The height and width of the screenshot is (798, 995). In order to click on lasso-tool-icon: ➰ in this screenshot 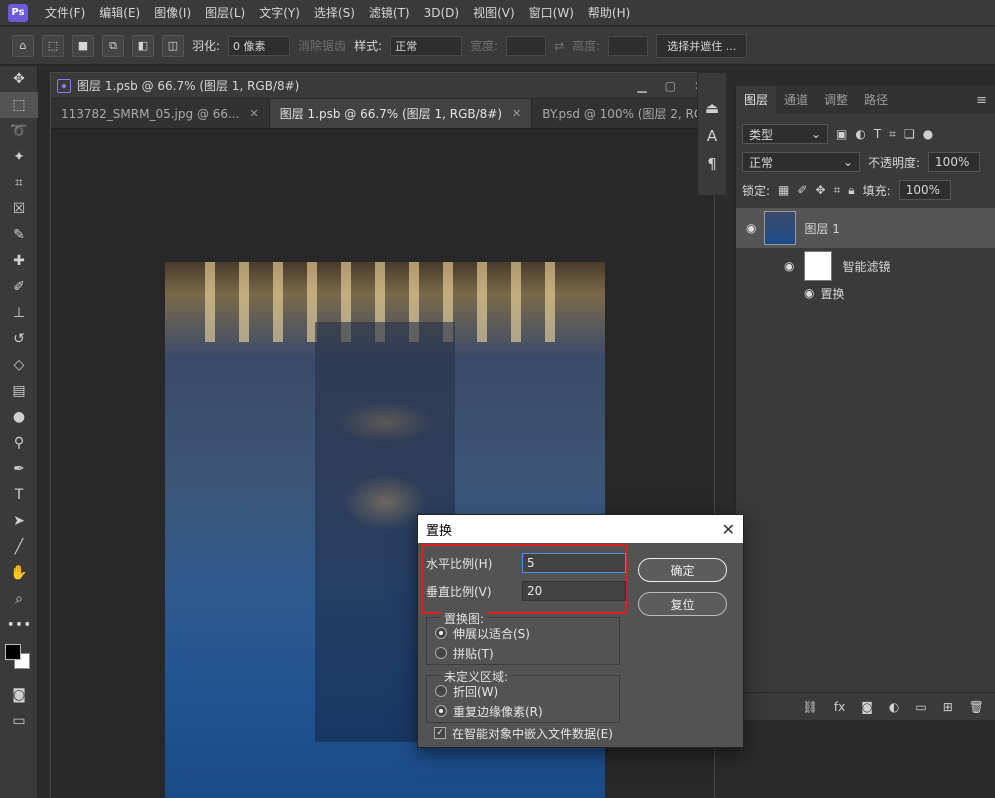, I will do `click(19, 131)`.